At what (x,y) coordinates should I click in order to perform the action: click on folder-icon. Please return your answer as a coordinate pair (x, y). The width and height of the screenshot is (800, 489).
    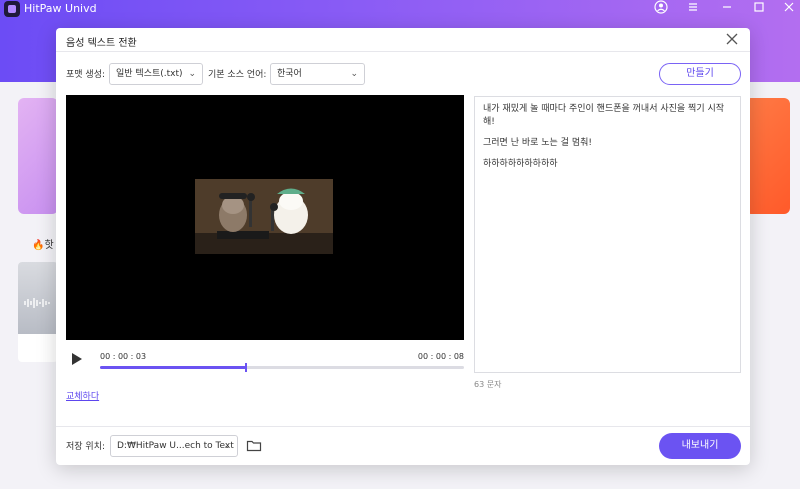
    Looking at the image, I should click on (254, 445).